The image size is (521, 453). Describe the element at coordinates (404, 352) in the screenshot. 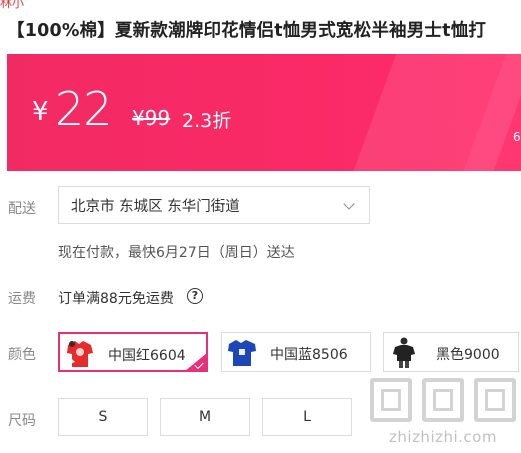

I see `black-shirt-thumbnail` at that location.